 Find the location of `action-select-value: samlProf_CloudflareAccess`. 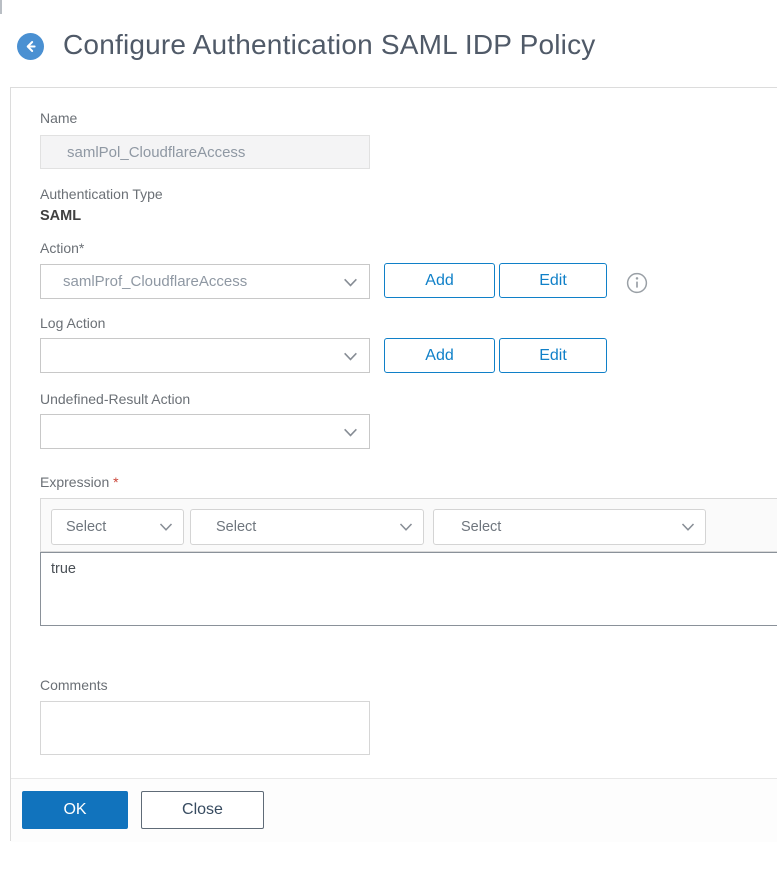

action-select-value: samlProf_CloudflareAccess is located at coordinates (155, 281).